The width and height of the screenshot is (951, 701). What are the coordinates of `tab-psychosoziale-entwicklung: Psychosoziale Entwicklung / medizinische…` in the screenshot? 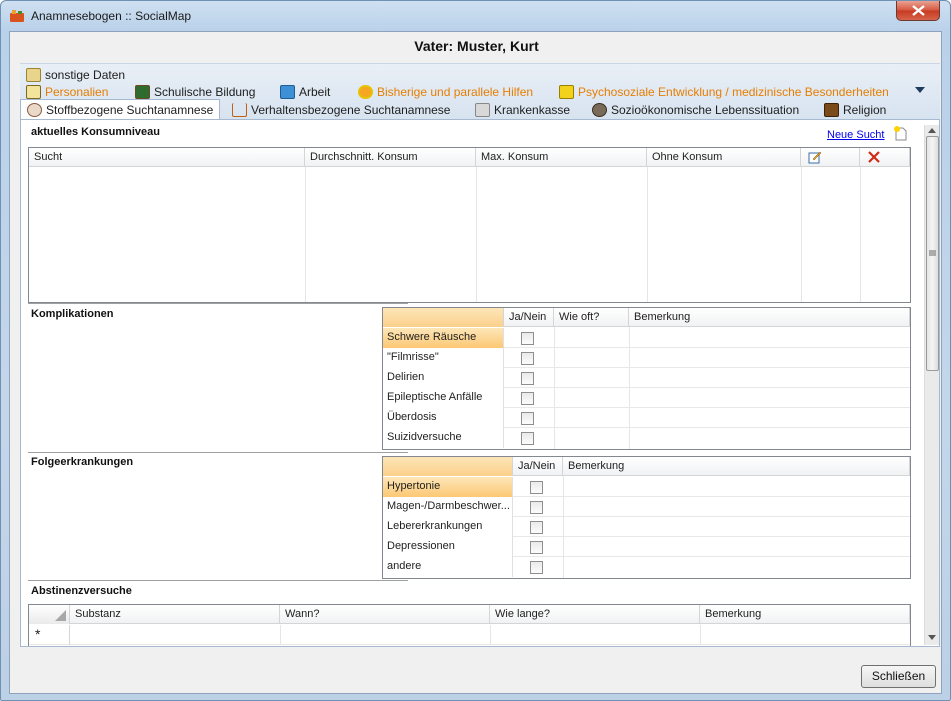 It's located at (724, 92).